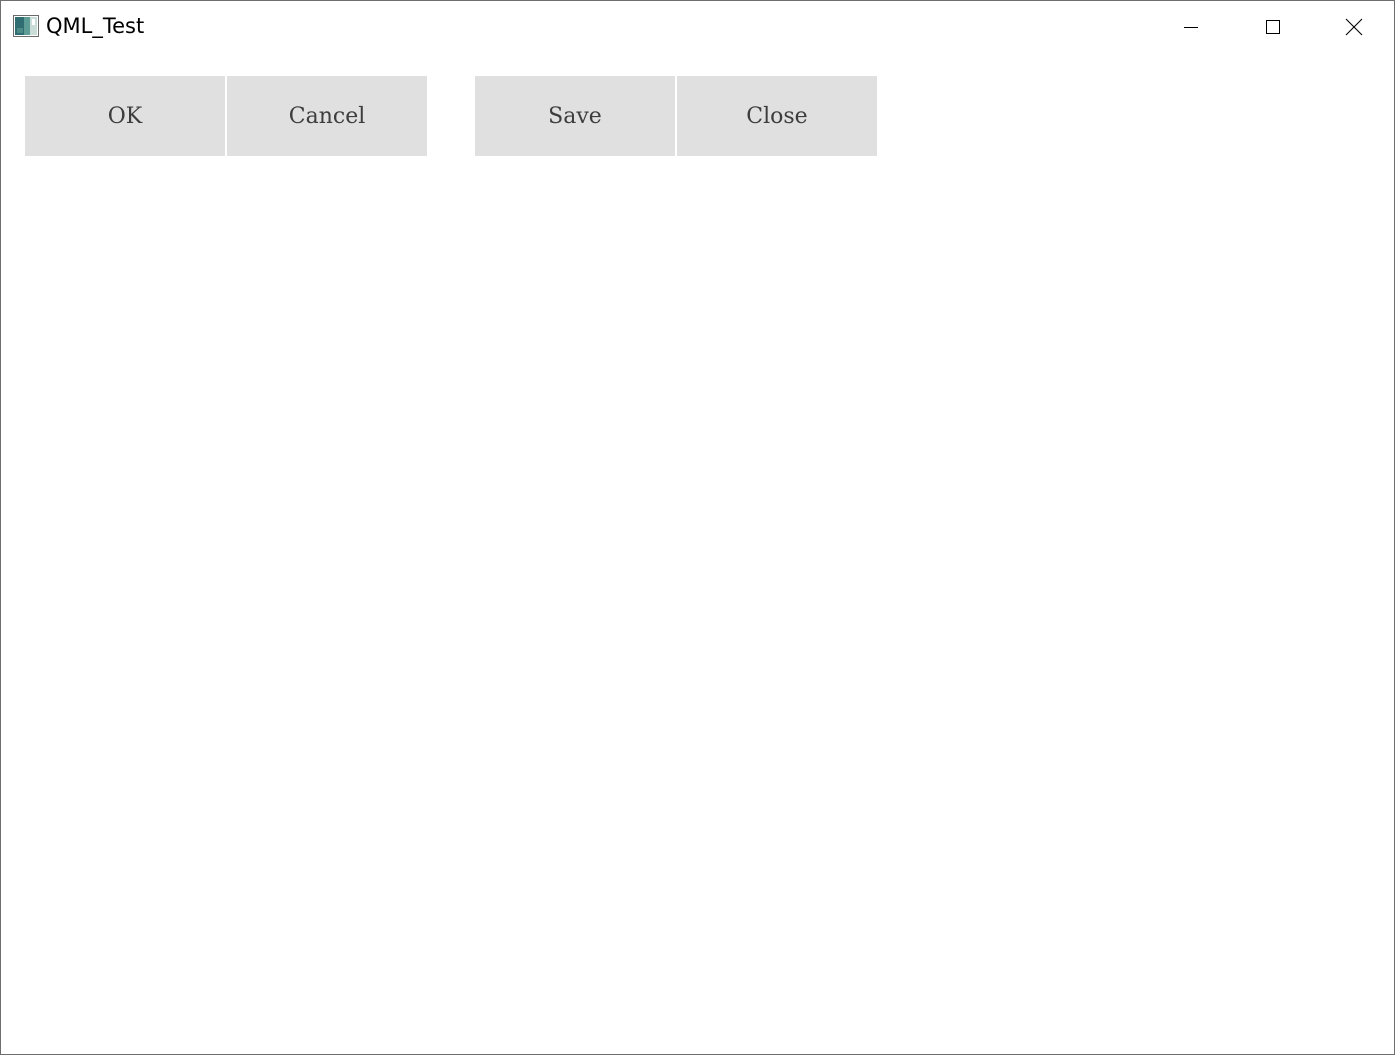  What do you see at coordinates (95, 26) in the screenshot?
I see `window-title: QML_Test` at bounding box center [95, 26].